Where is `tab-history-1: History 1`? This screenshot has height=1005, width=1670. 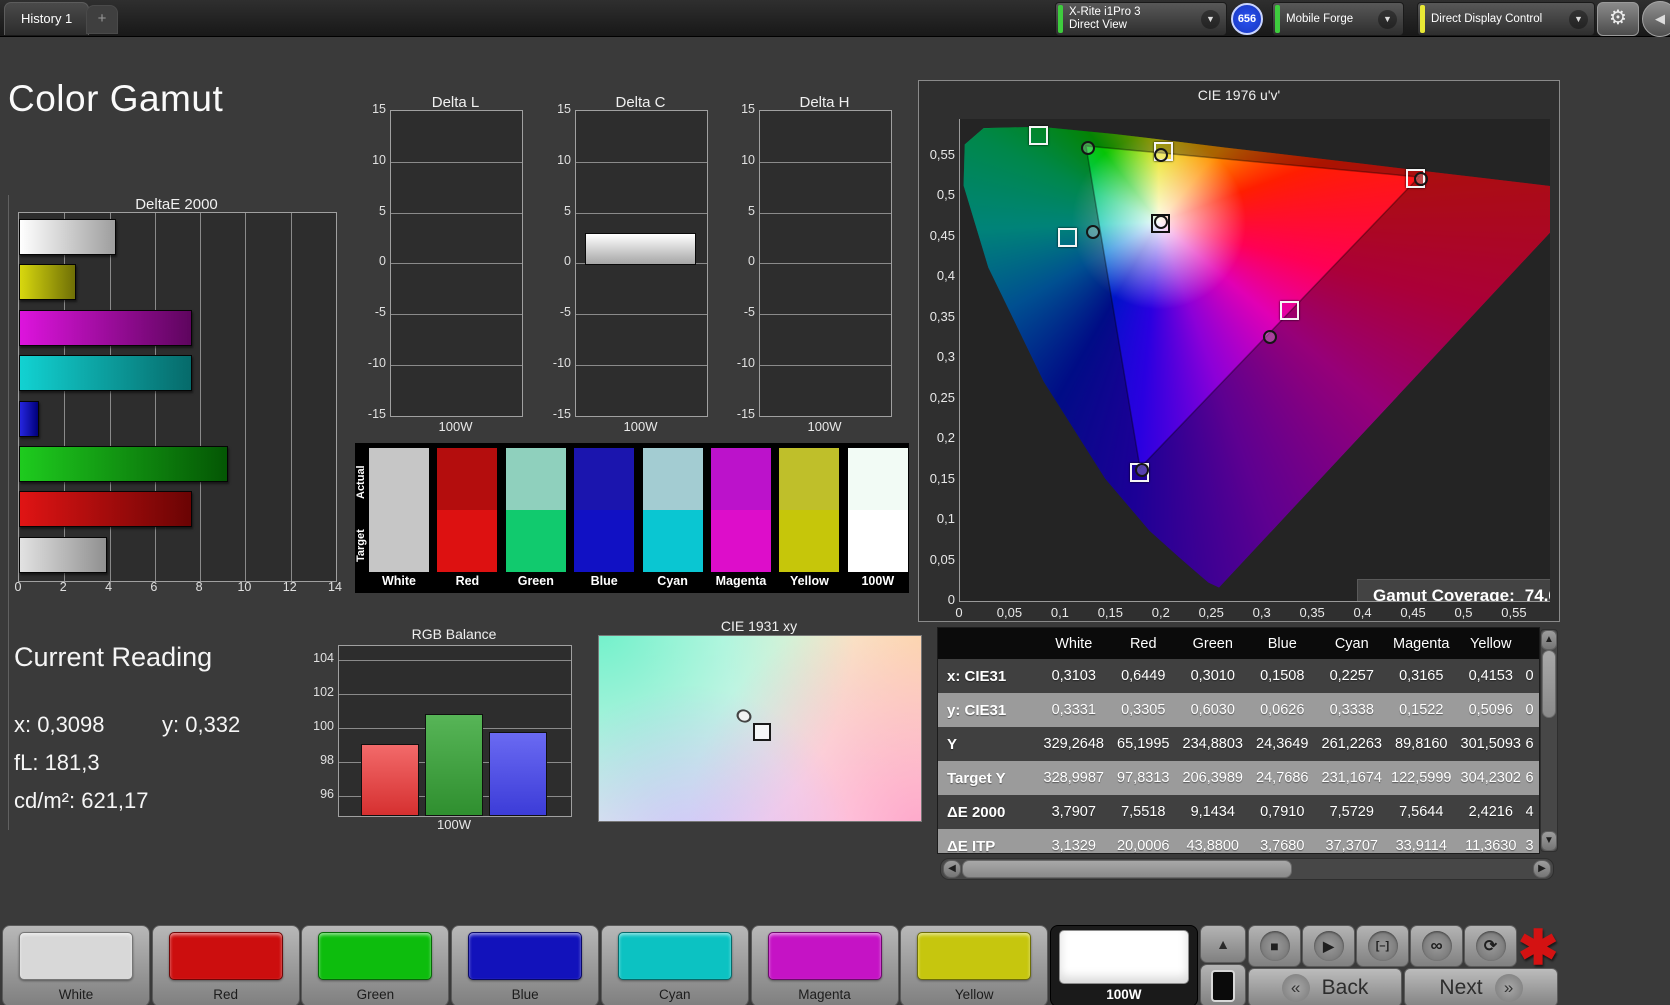
tab-history-1: History 1 is located at coordinates (47, 18).